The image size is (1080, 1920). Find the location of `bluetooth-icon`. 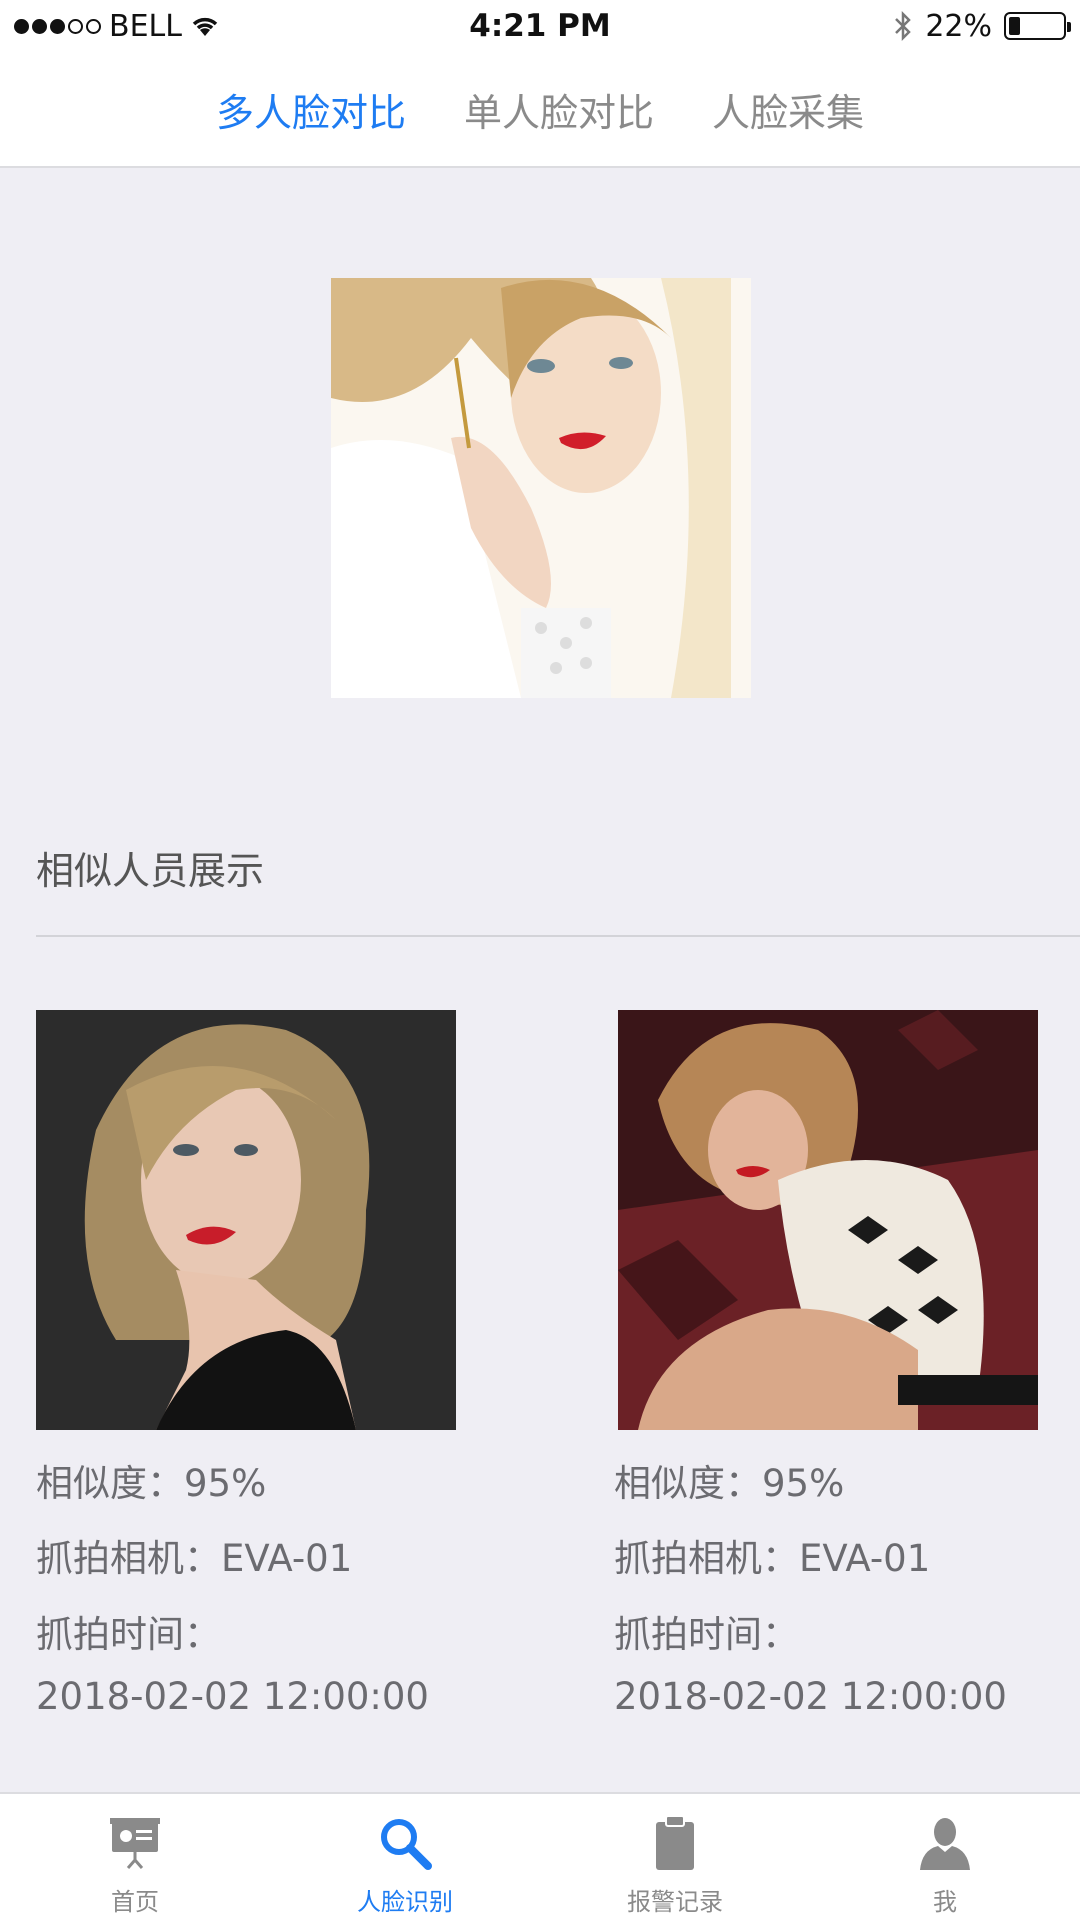

bluetooth-icon is located at coordinates (903, 26).